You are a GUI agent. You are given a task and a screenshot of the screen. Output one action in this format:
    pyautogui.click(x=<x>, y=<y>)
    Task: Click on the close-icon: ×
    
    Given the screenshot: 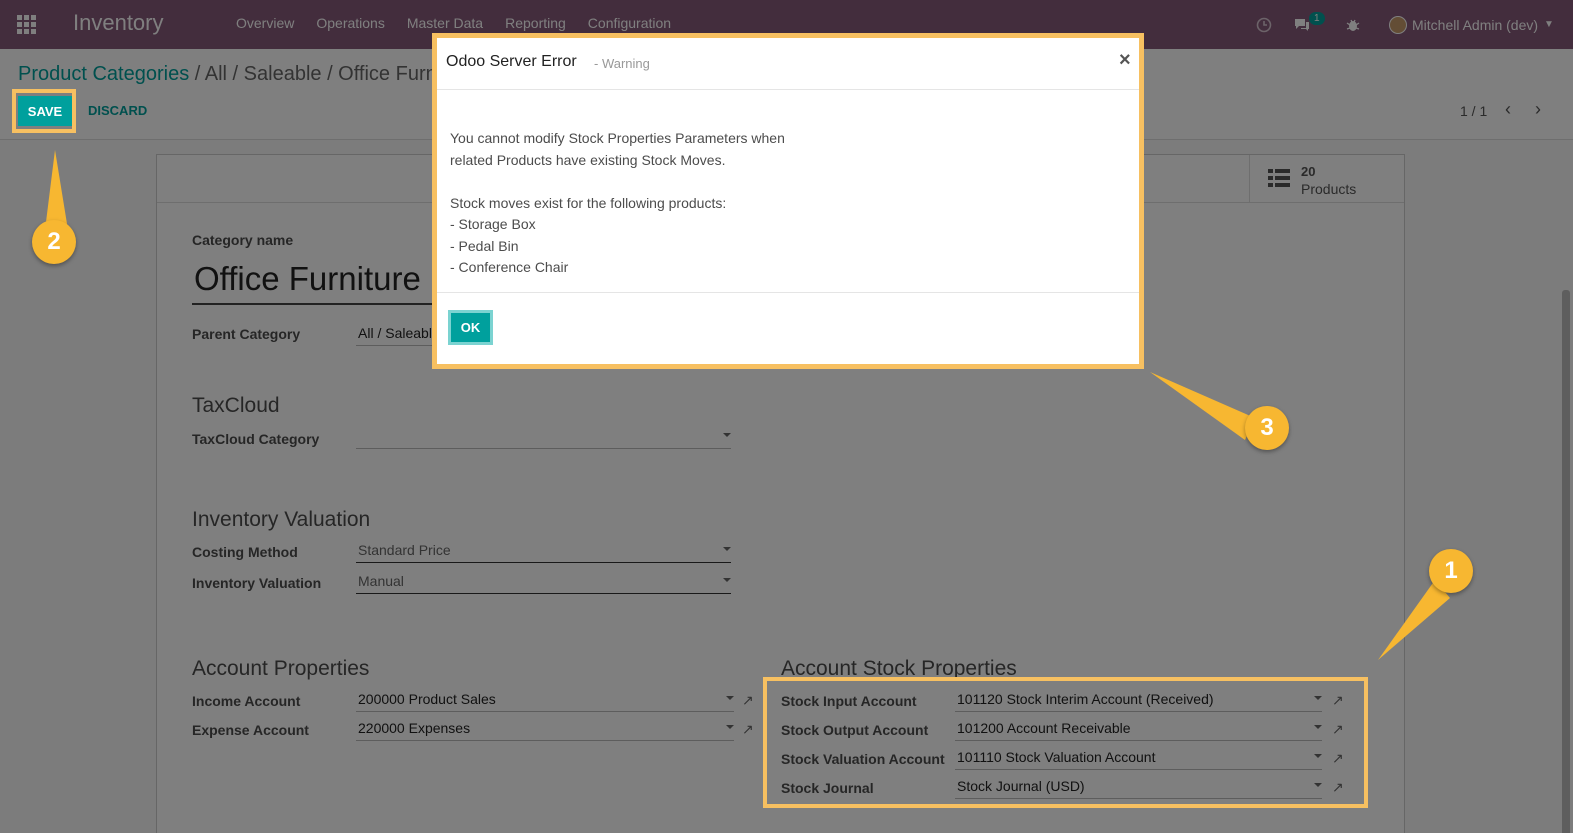 What is the action you would take?
    pyautogui.click(x=1125, y=60)
    